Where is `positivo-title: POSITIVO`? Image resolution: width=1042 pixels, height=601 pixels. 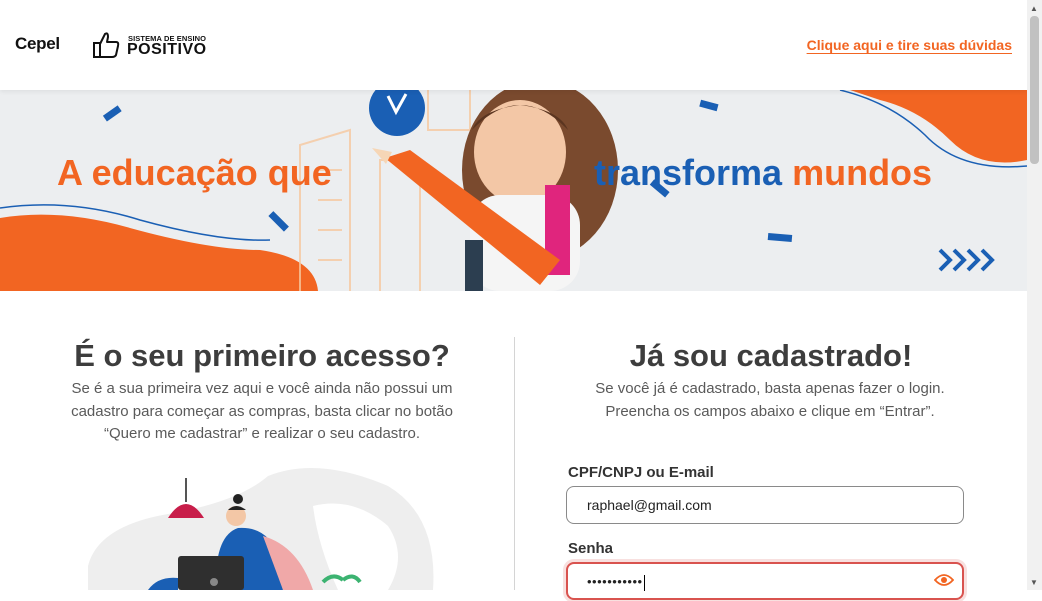 positivo-title: POSITIVO is located at coordinates (167, 49).